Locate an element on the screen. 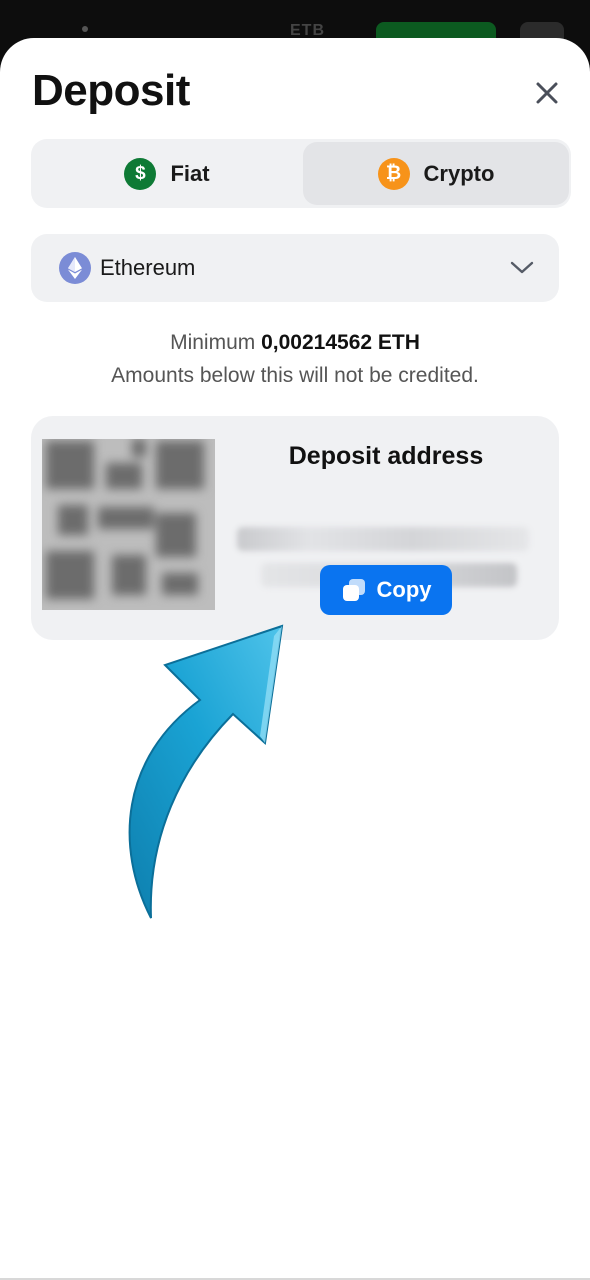 Image resolution: width=590 pixels, height=1280 pixels. tab-crypto: ₿ Crypto is located at coordinates (436, 173).